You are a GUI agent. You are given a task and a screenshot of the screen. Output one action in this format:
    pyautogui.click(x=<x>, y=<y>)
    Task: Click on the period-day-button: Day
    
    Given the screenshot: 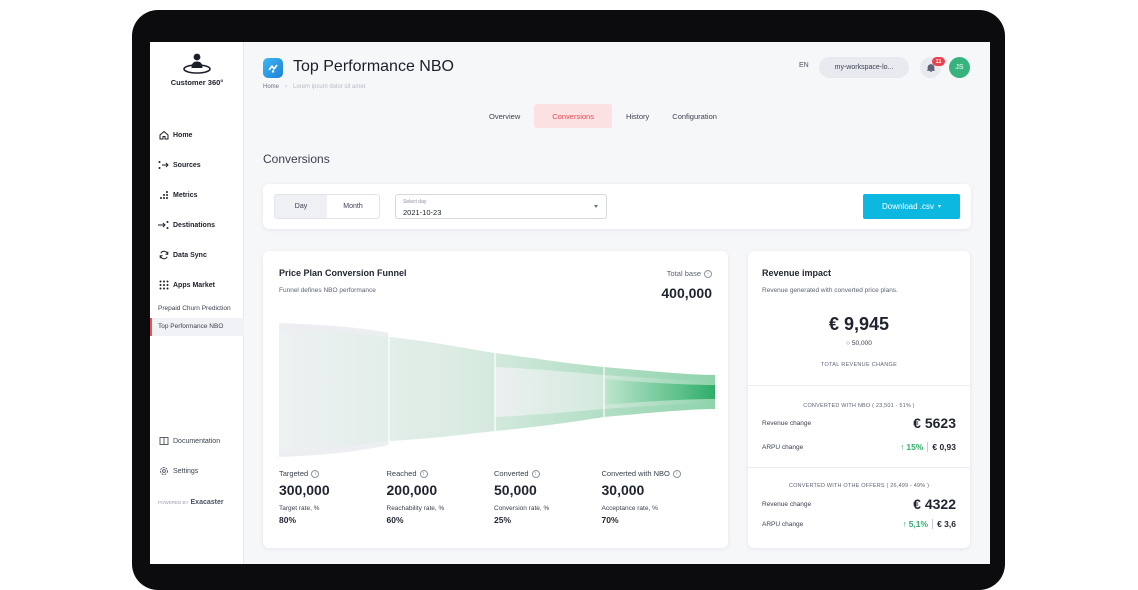 What is the action you would take?
    pyautogui.click(x=301, y=206)
    